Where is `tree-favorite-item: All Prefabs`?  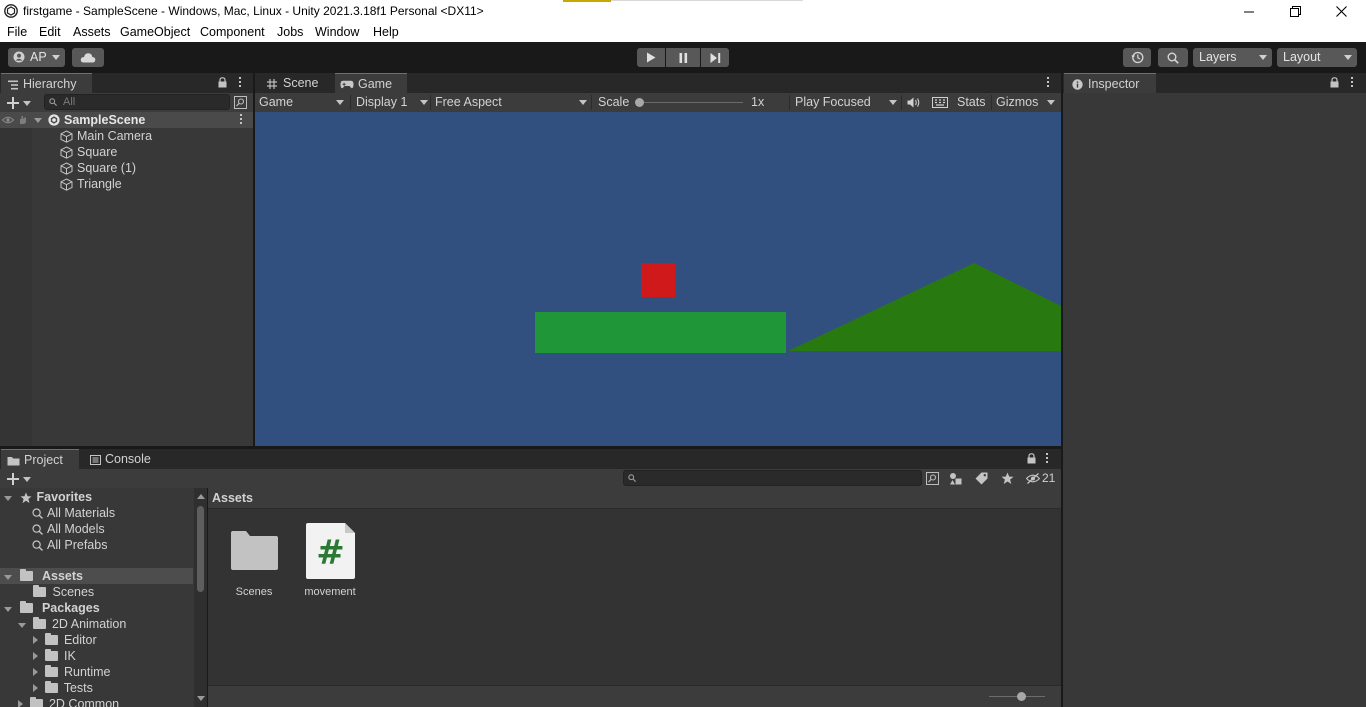
tree-favorite-item: All Prefabs is located at coordinates (69, 545).